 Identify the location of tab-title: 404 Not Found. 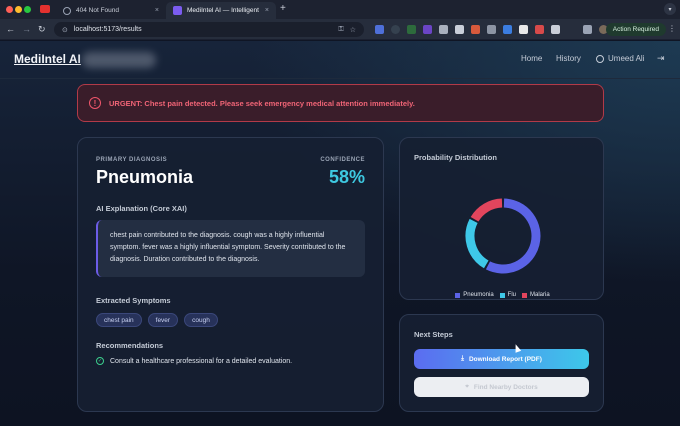
(98, 10).